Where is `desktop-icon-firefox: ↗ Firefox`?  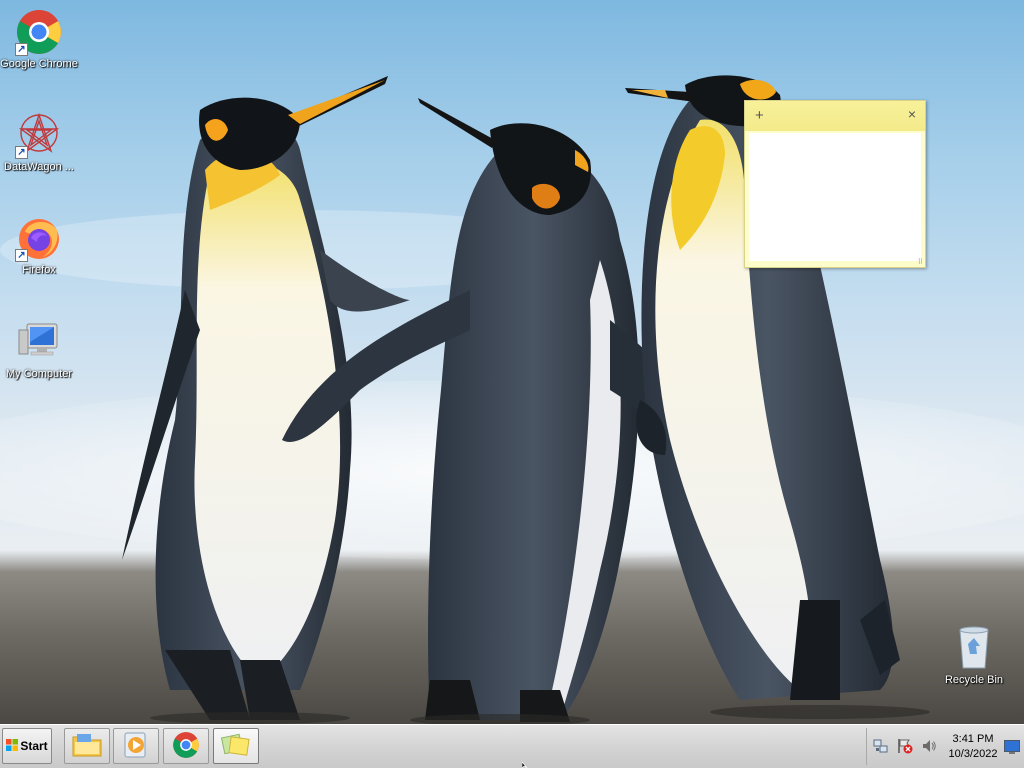
desktop-icon-firefox: ↗ Firefox is located at coordinates (39, 245).